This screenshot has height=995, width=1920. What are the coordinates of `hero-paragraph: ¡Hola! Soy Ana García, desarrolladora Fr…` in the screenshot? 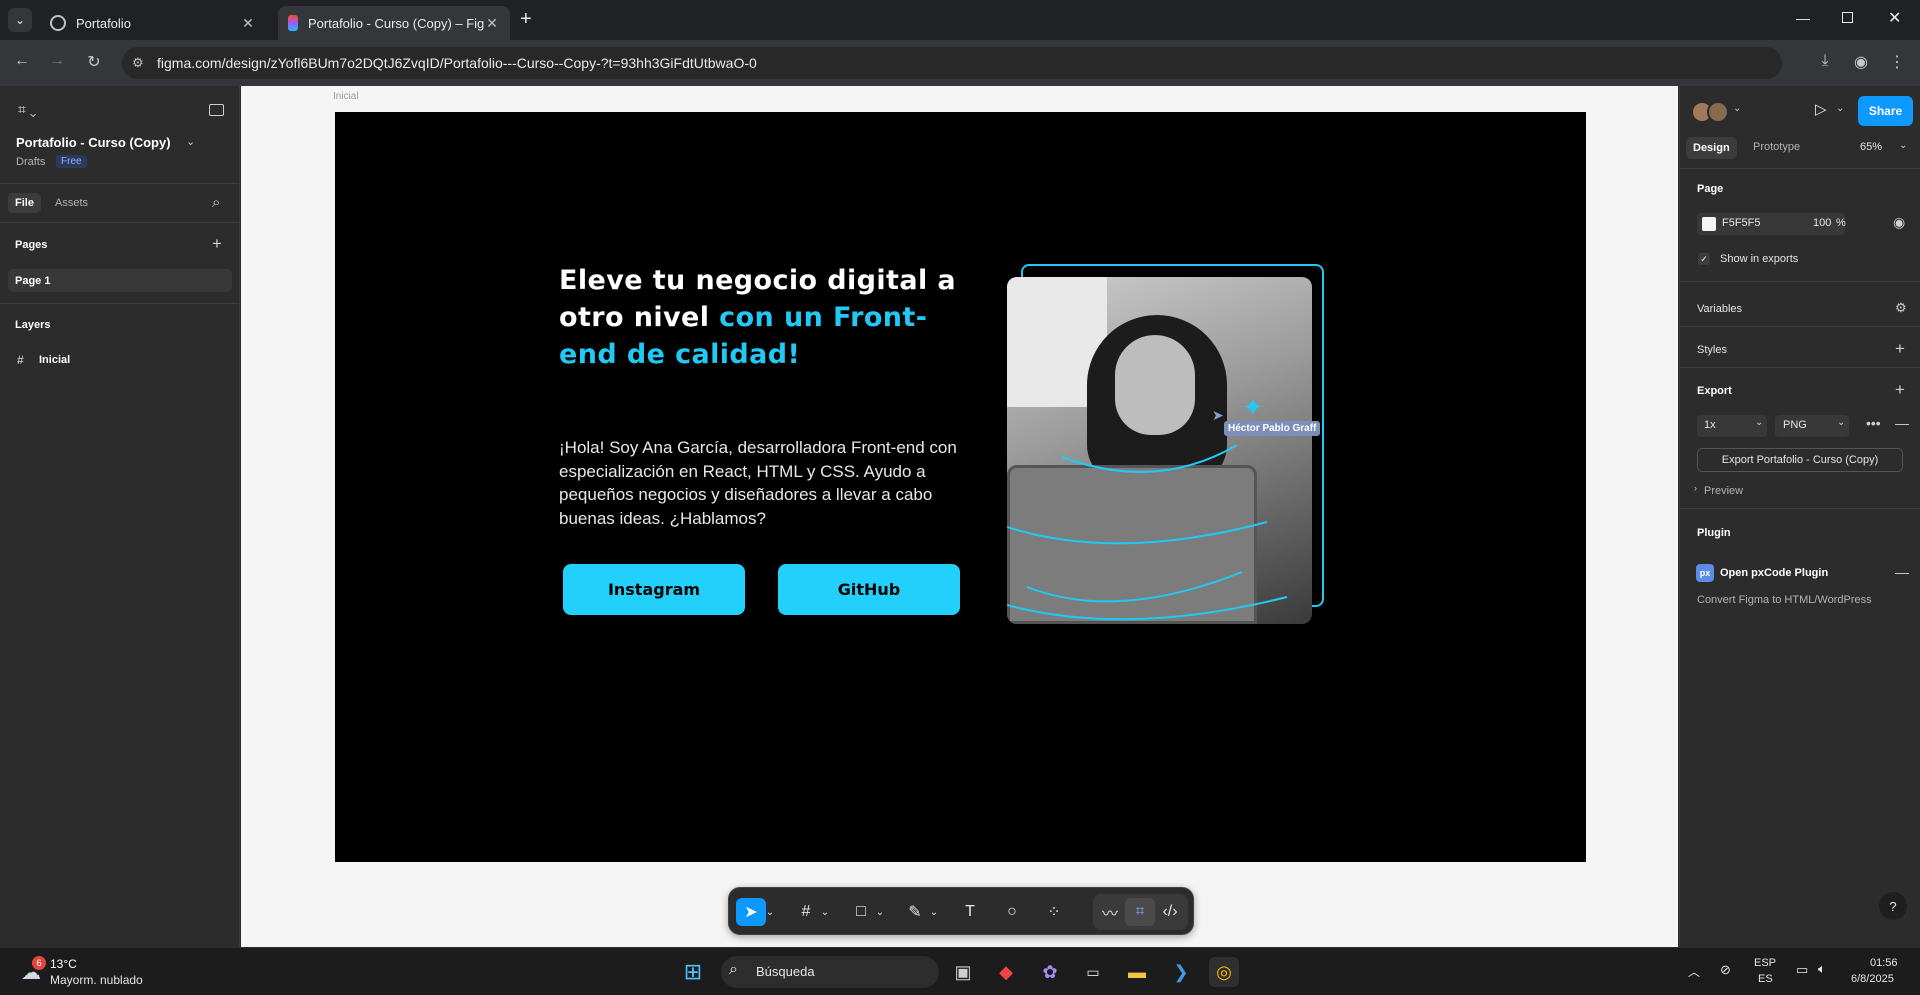 It's located at (759, 483).